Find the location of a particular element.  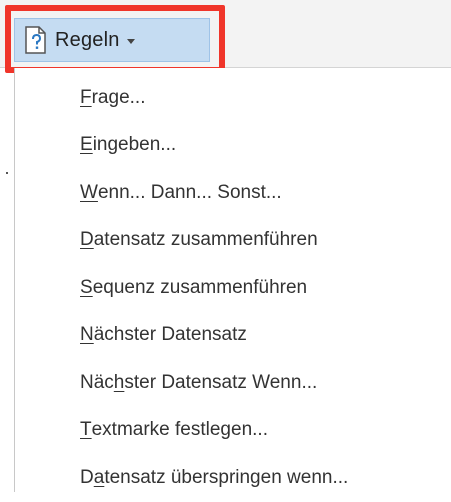

menu-item-mnemonic: h is located at coordinates (119, 382).